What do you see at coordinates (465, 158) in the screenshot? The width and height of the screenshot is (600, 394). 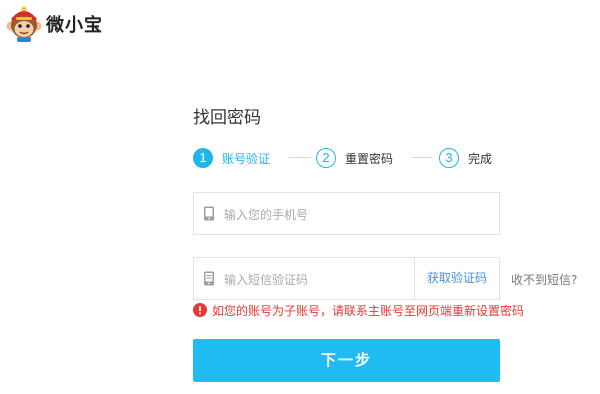 I see `step-complete: 3 完成` at bounding box center [465, 158].